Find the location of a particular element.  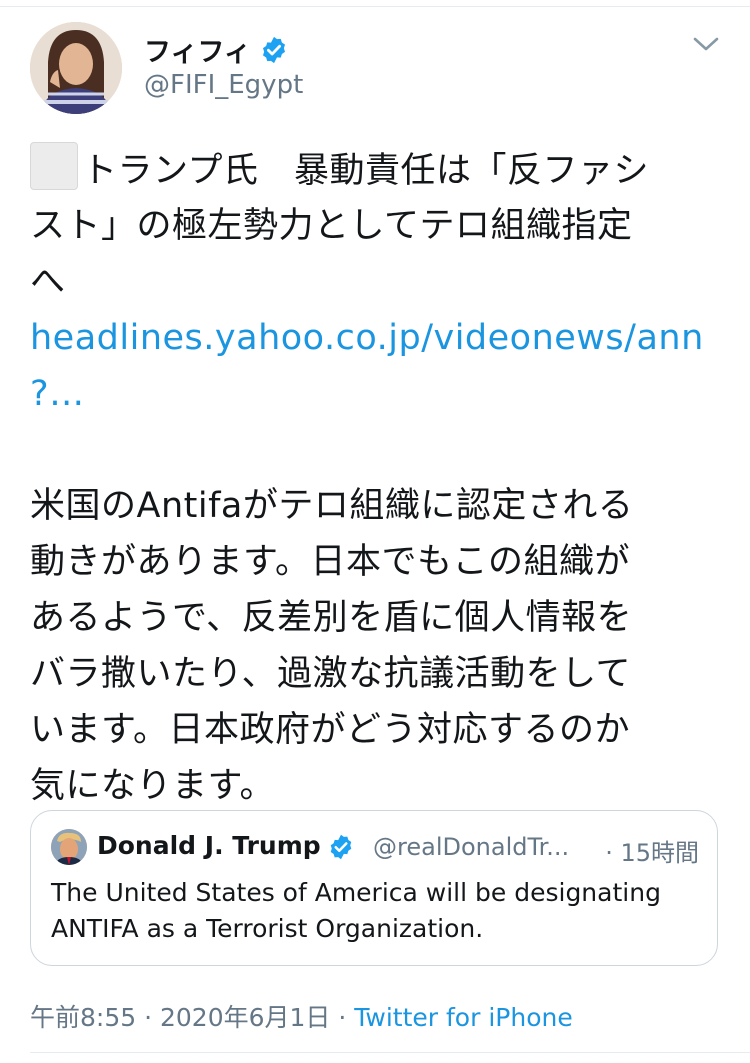

top-divider is located at coordinates (375, 6).